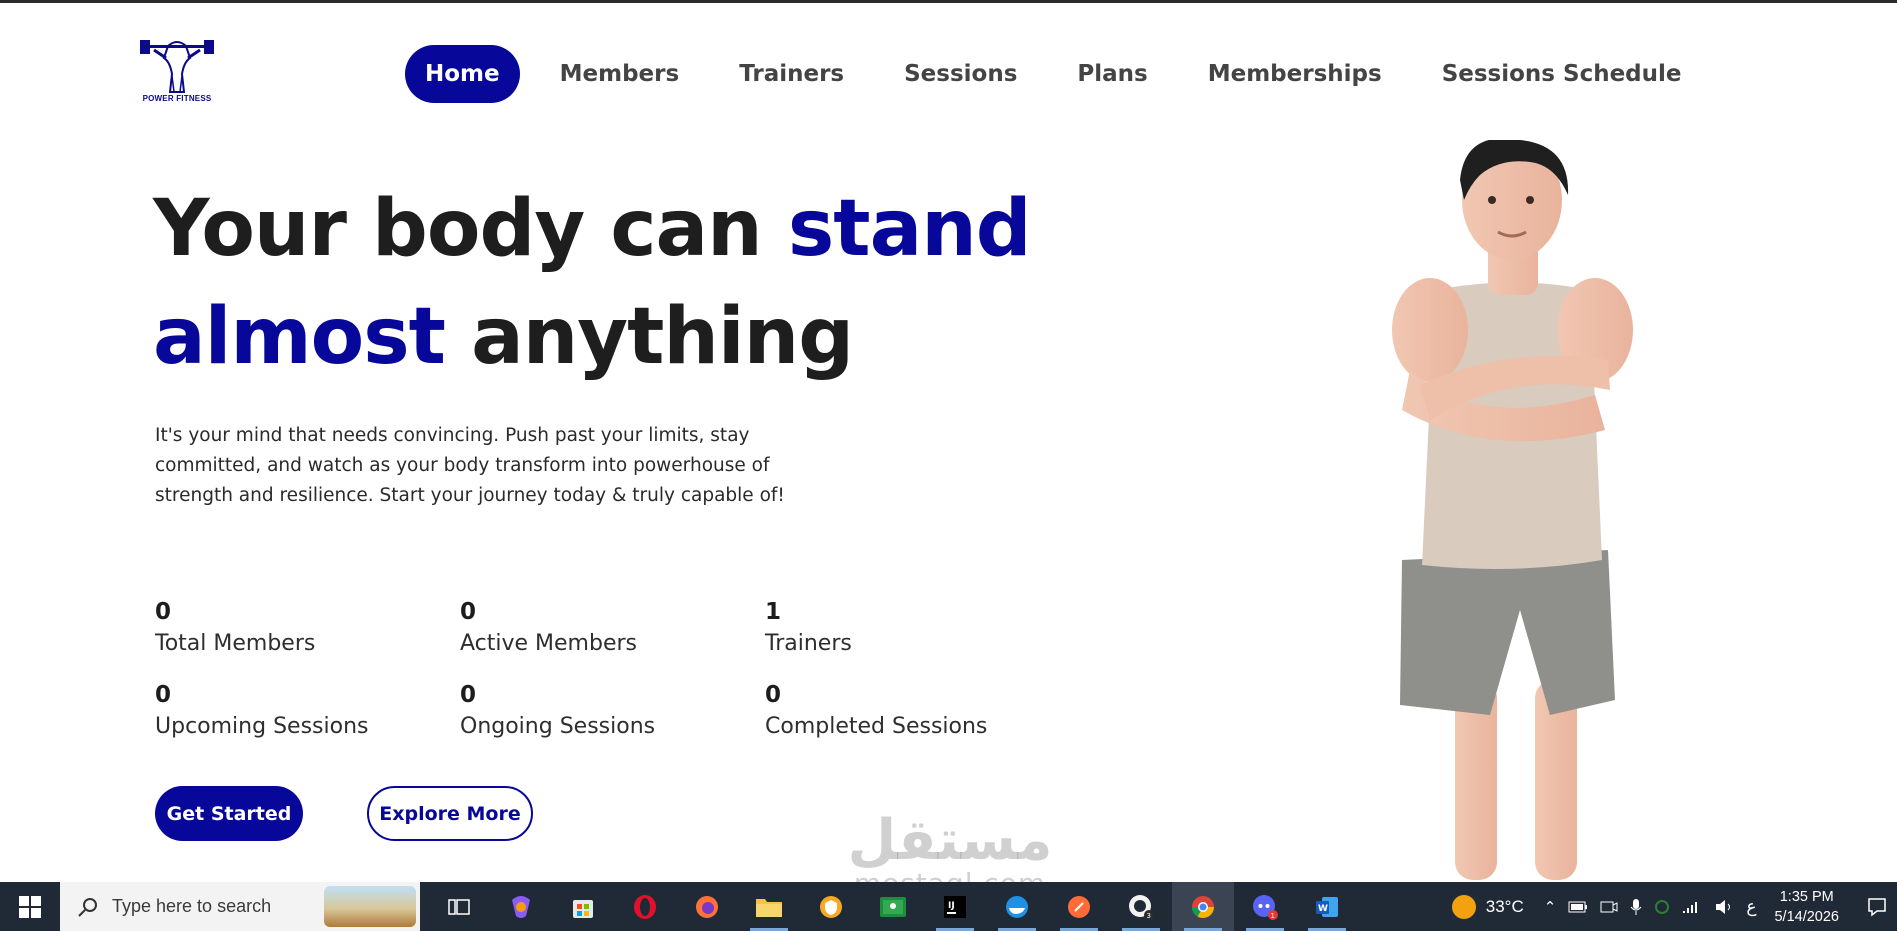  I want to click on taskbar-search-box: Type here to search, so click(240, 906).